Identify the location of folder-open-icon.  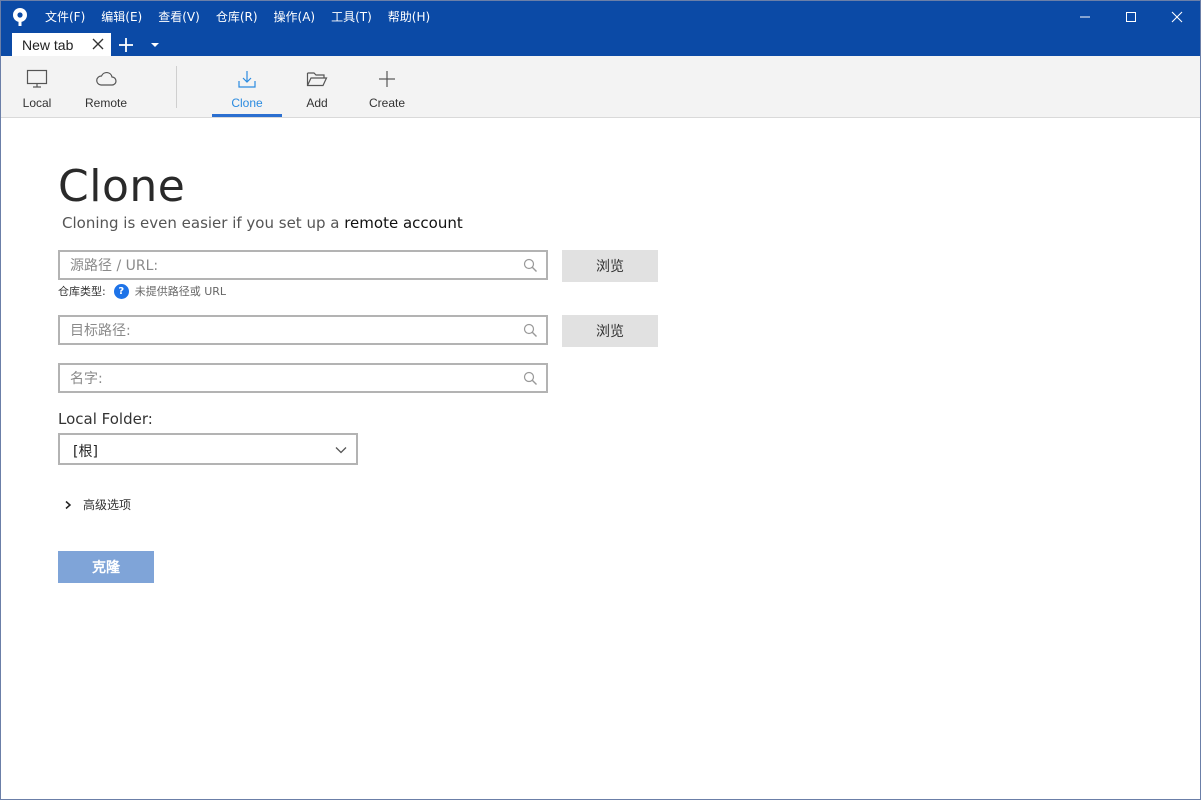
(317, 79).